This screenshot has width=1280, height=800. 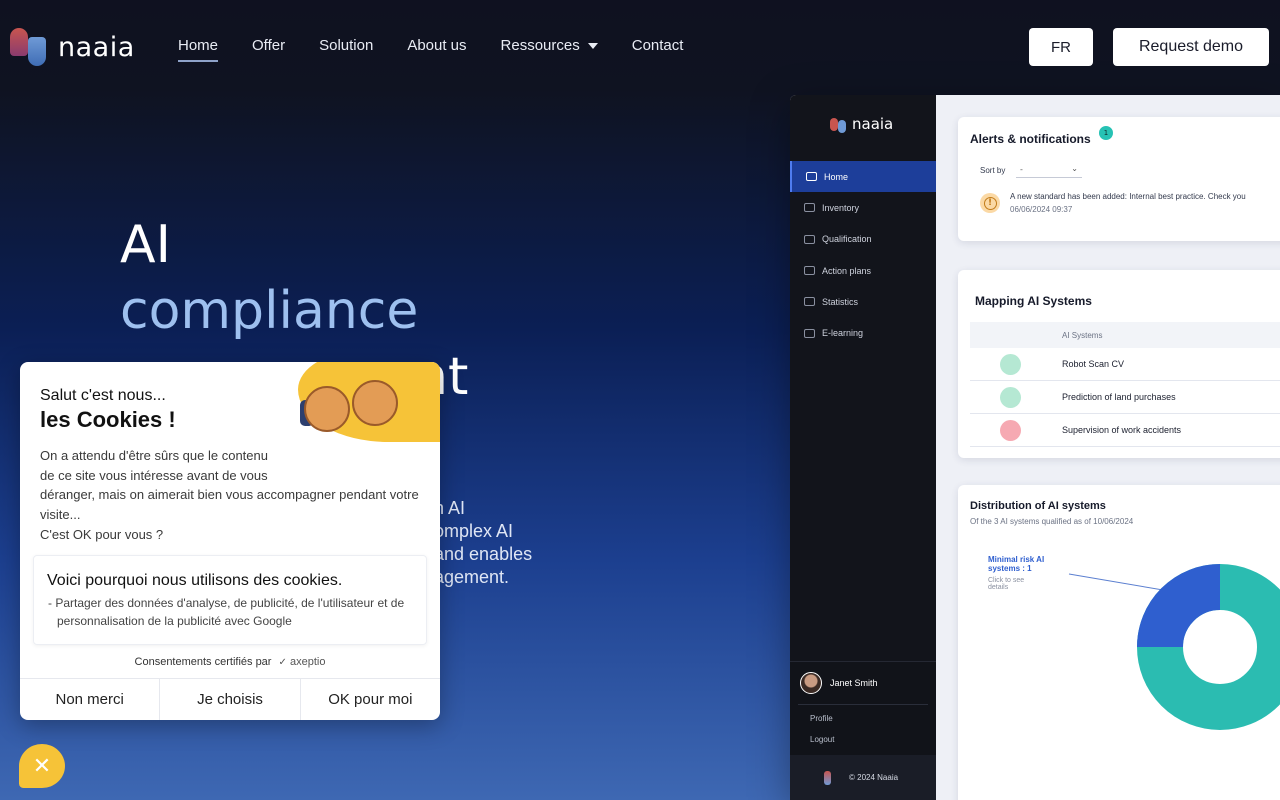 What do you see at coordinates (811, 177) in the screenshot?
I see `home-icon` at bounding box center [811, 177].